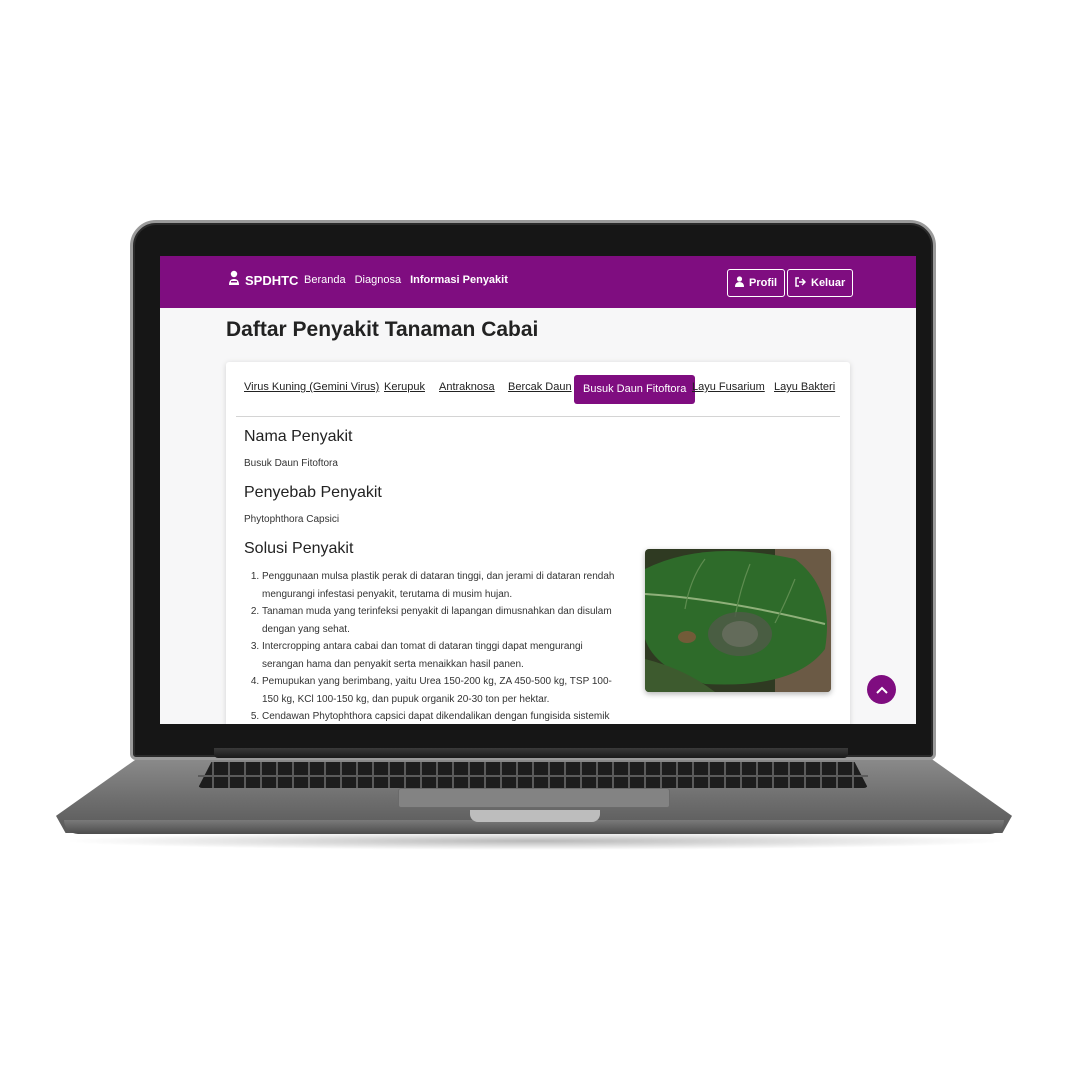 This screenshot has height=1080, width=1080. Describe the element at coordinates (828, 283) in the screenshot. I see `keluar-label: Keluar` at that location.